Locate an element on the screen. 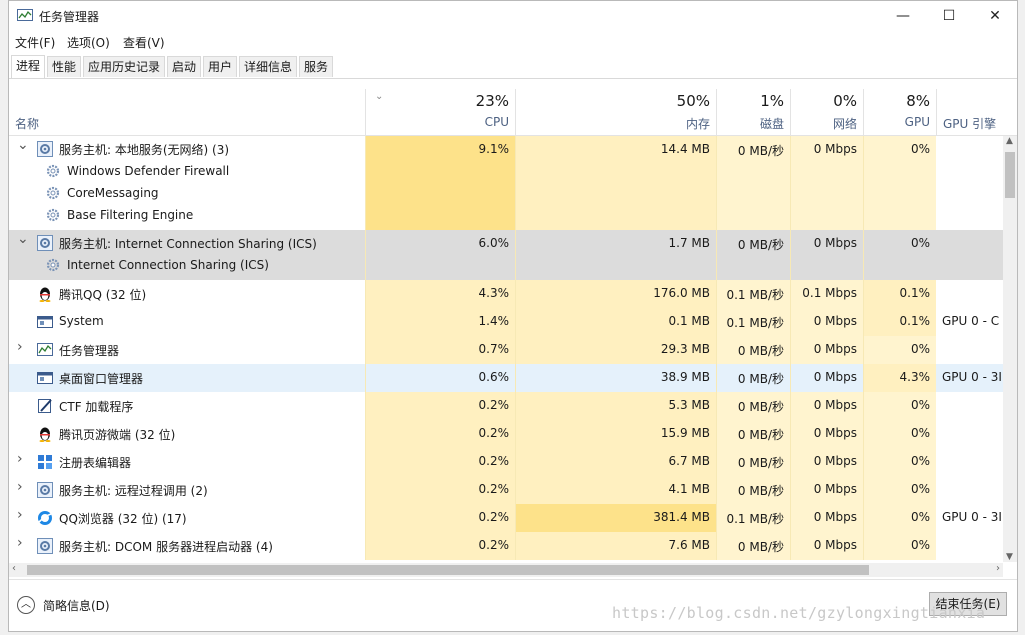  column-gpu-engine: GPU 引擎 is located at coordinates (976, 112).